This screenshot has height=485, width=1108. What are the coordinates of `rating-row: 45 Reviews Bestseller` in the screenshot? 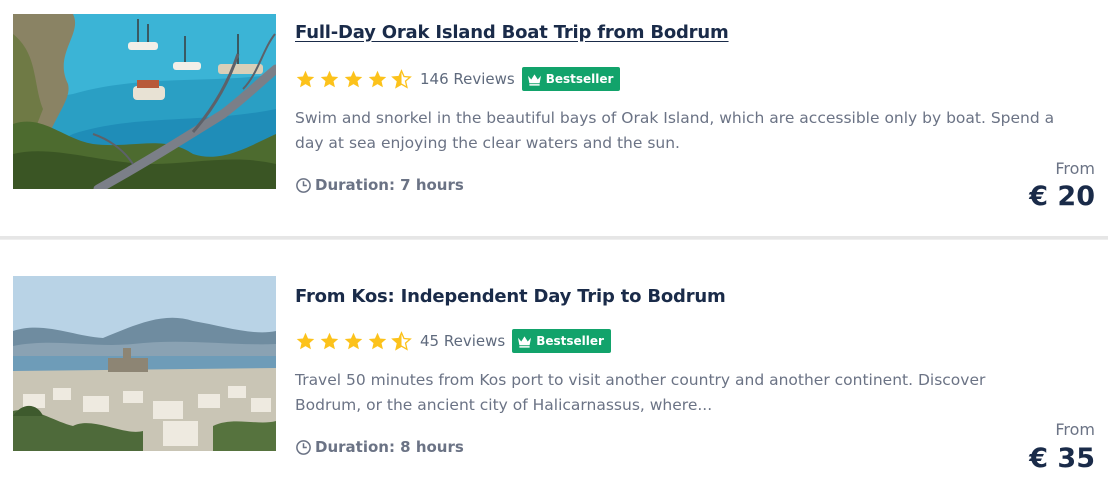 It's located at (453, 341).